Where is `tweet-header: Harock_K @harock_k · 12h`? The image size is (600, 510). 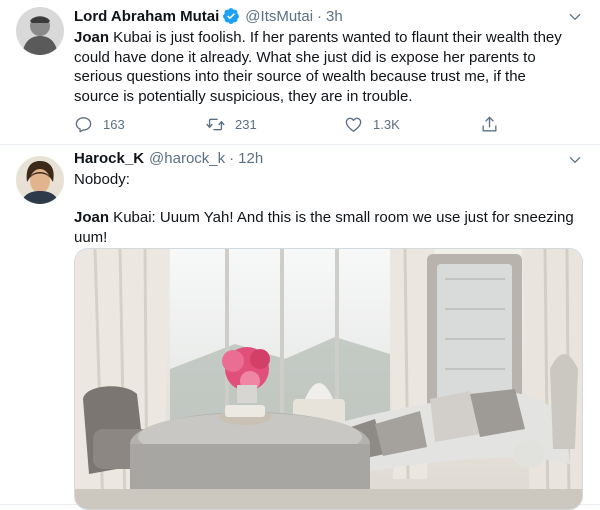 tweet-header: Harock_K @harock_k · 12h is located at coordinates (168, 158).